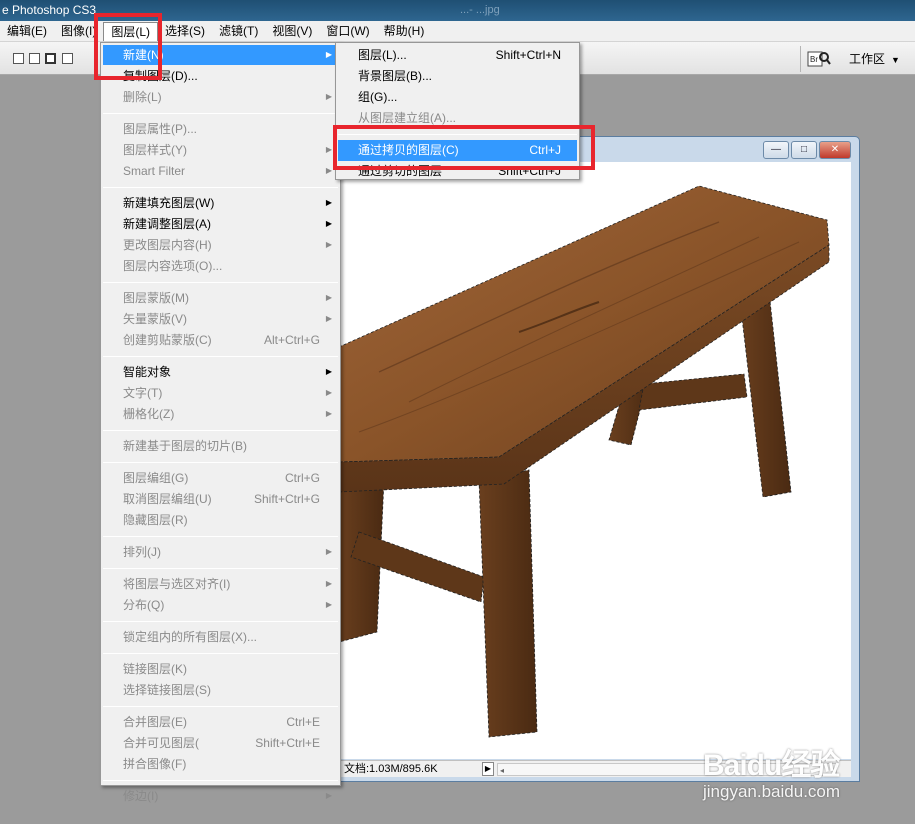  I want to click on layer-menu-item: 排列(J) ▶, so click(220, 552).